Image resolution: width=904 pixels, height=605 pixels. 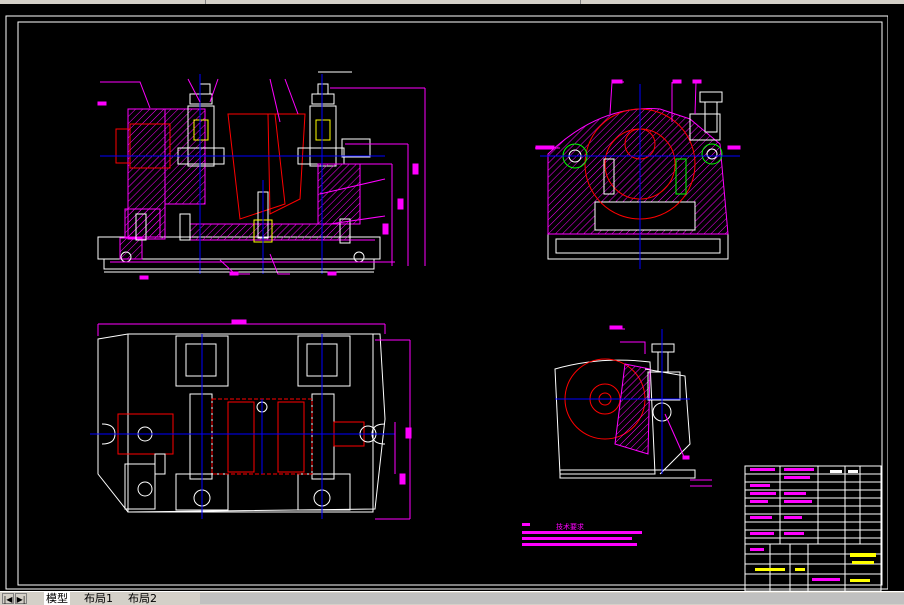 What do you see at coordinates (21, 598) in the screenshot?
I see `last-tab-button: ▶|` at bounding box center [21, 598].